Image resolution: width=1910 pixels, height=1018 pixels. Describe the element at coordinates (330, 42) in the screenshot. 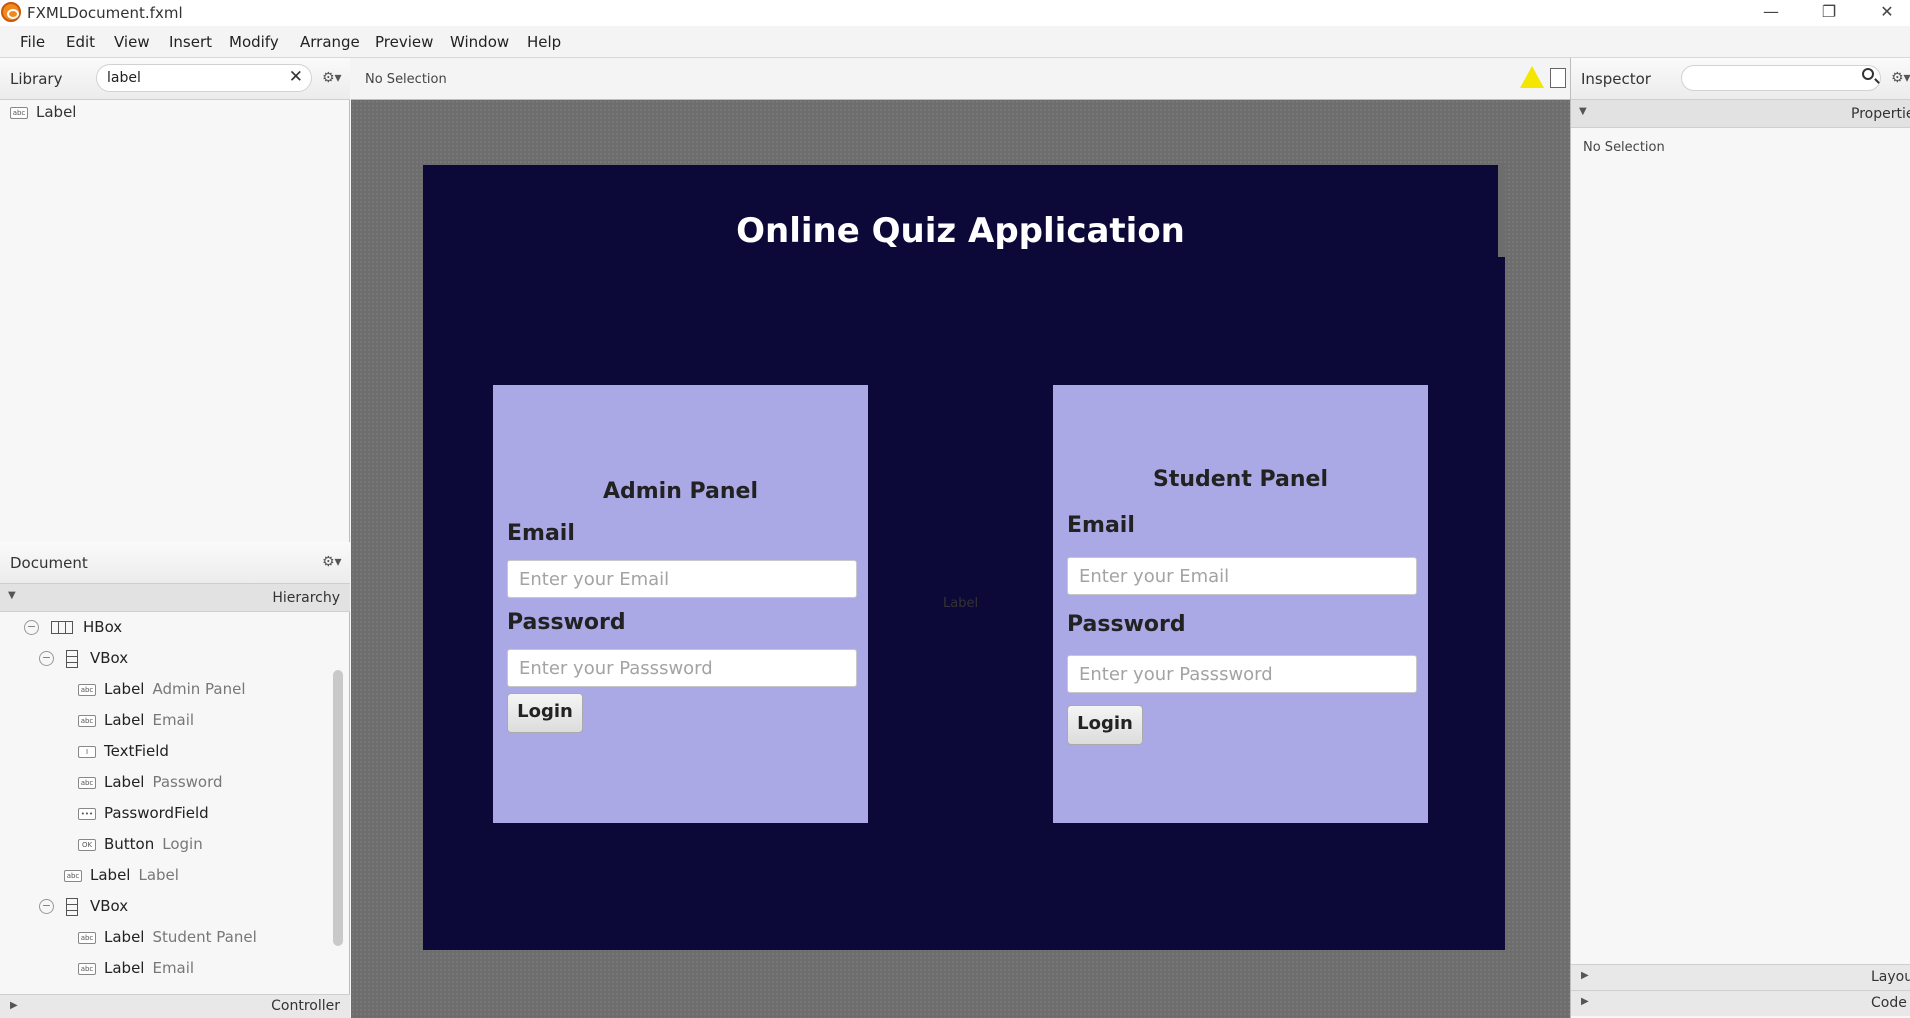

I see `menu-arrange: Arrange` at that location.